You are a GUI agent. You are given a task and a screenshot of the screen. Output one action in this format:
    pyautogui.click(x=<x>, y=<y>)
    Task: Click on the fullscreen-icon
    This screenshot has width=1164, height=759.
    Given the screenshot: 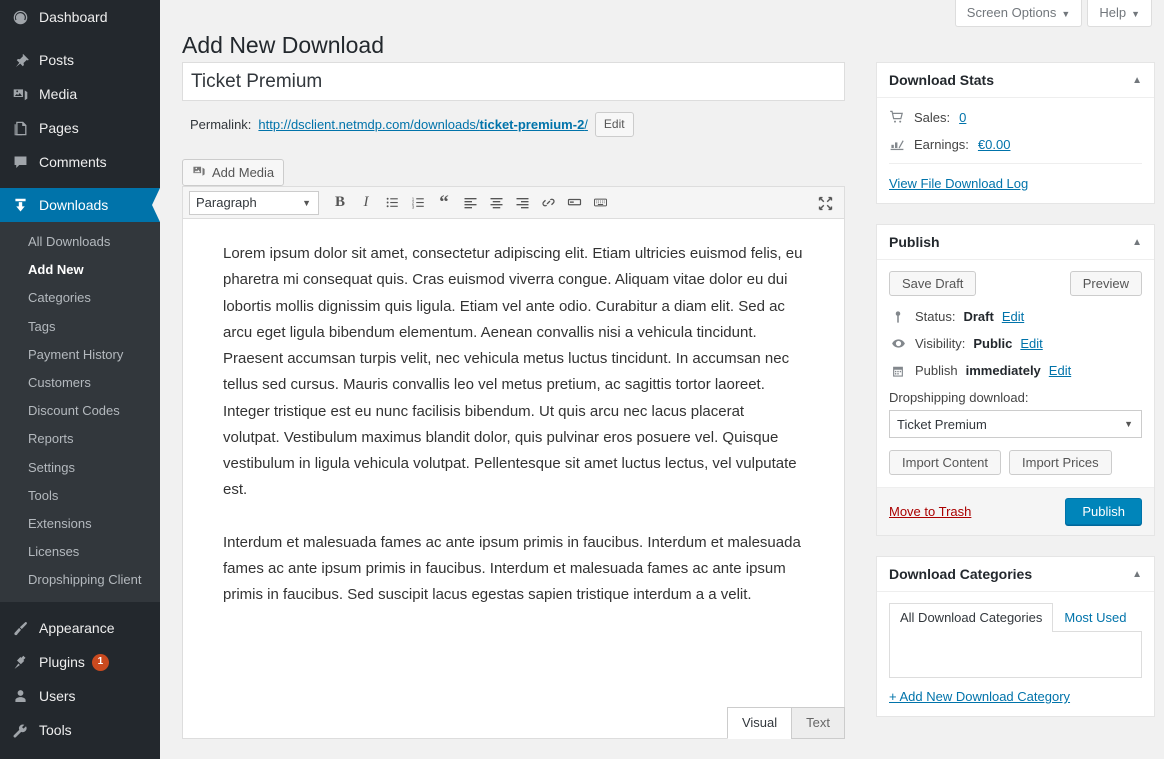 What is the action you would take?
    pyautogui.click(x=825, y=205)
    